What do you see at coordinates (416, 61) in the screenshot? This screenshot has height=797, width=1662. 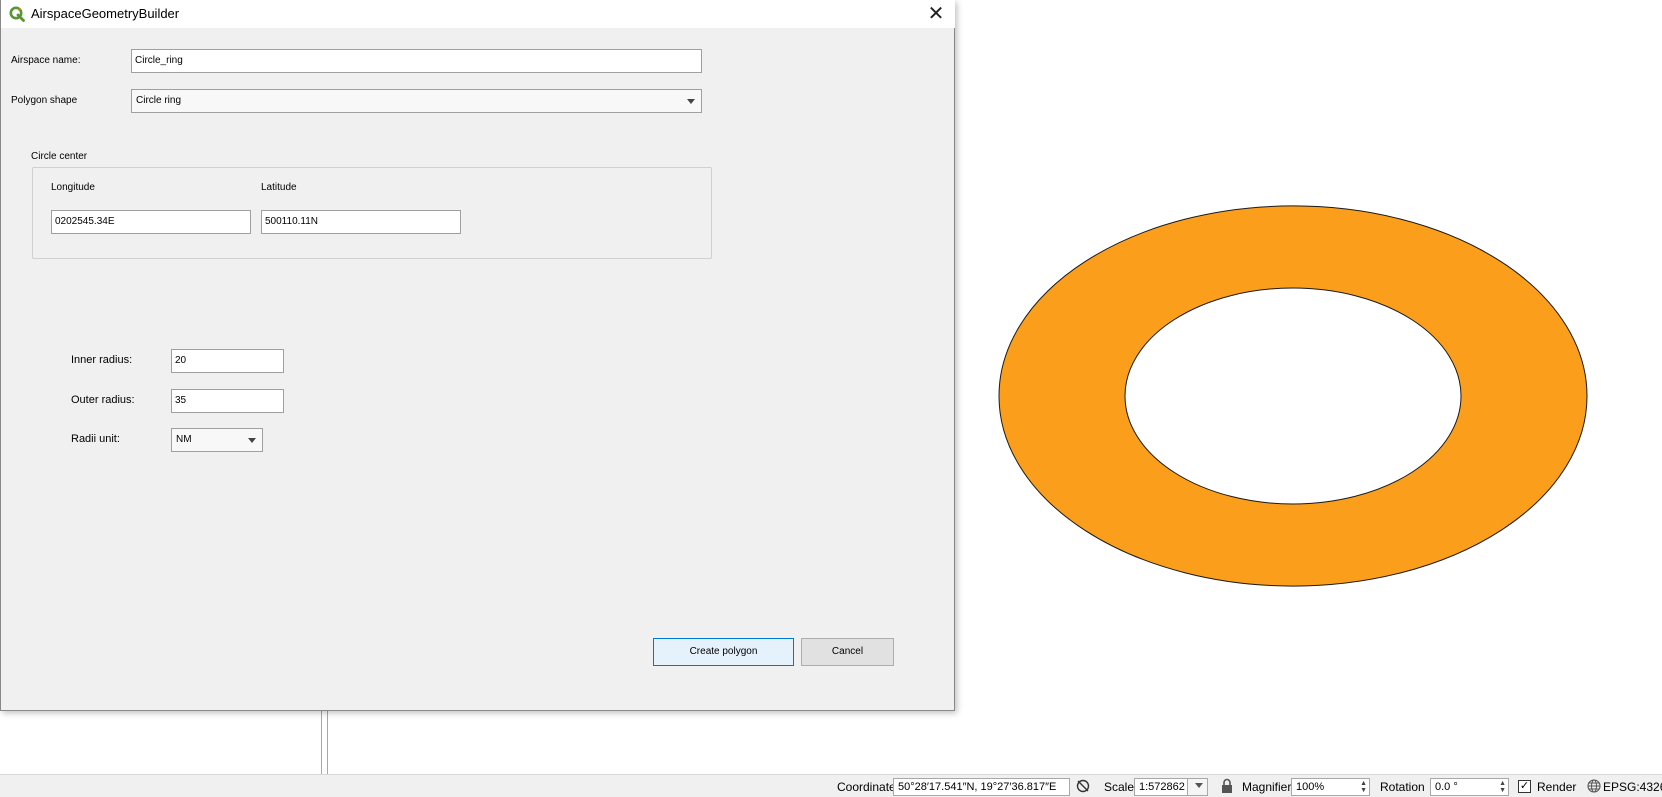 I see `airspace-name-input: Circle_ring` at bounding box center [416, 61].